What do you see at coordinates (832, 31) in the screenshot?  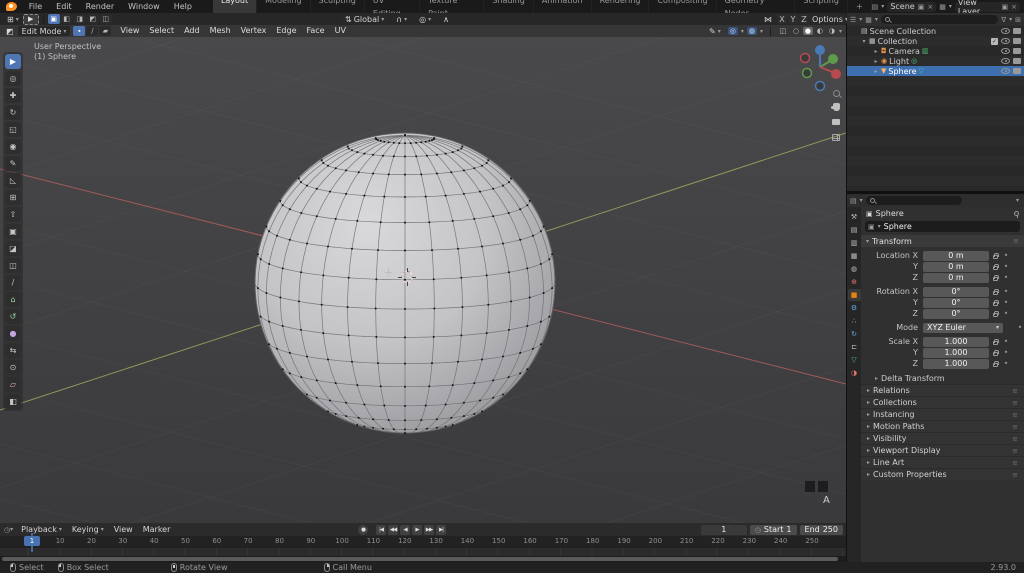 I see `rendered-shading-icon: ◑` at bounding box center [832, 31].